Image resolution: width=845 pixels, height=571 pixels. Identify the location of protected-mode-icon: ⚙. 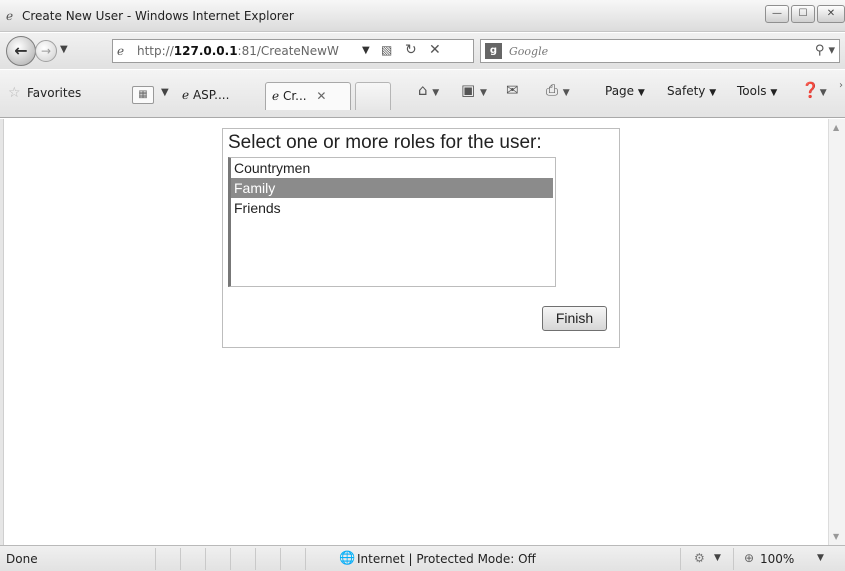
(699, 558).